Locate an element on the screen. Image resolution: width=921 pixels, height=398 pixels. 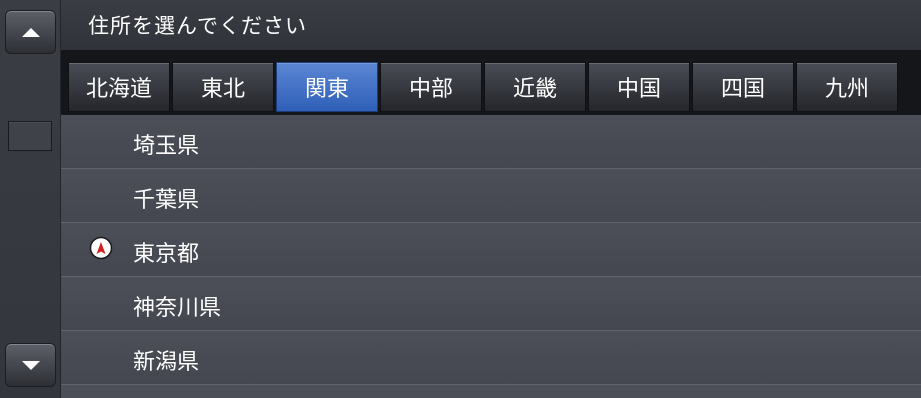
list-item: 新潟県 is located at coordinates (491, 358).